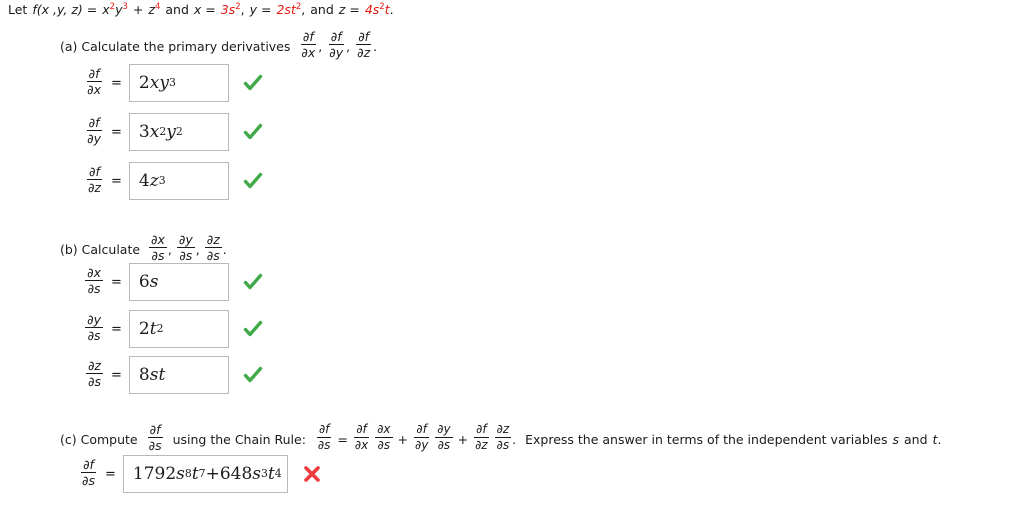 Image resolution: width=1024 pixels, height=510 pixels. I want to click on answer-input-dx-ds: 6s, so click(178, 282).